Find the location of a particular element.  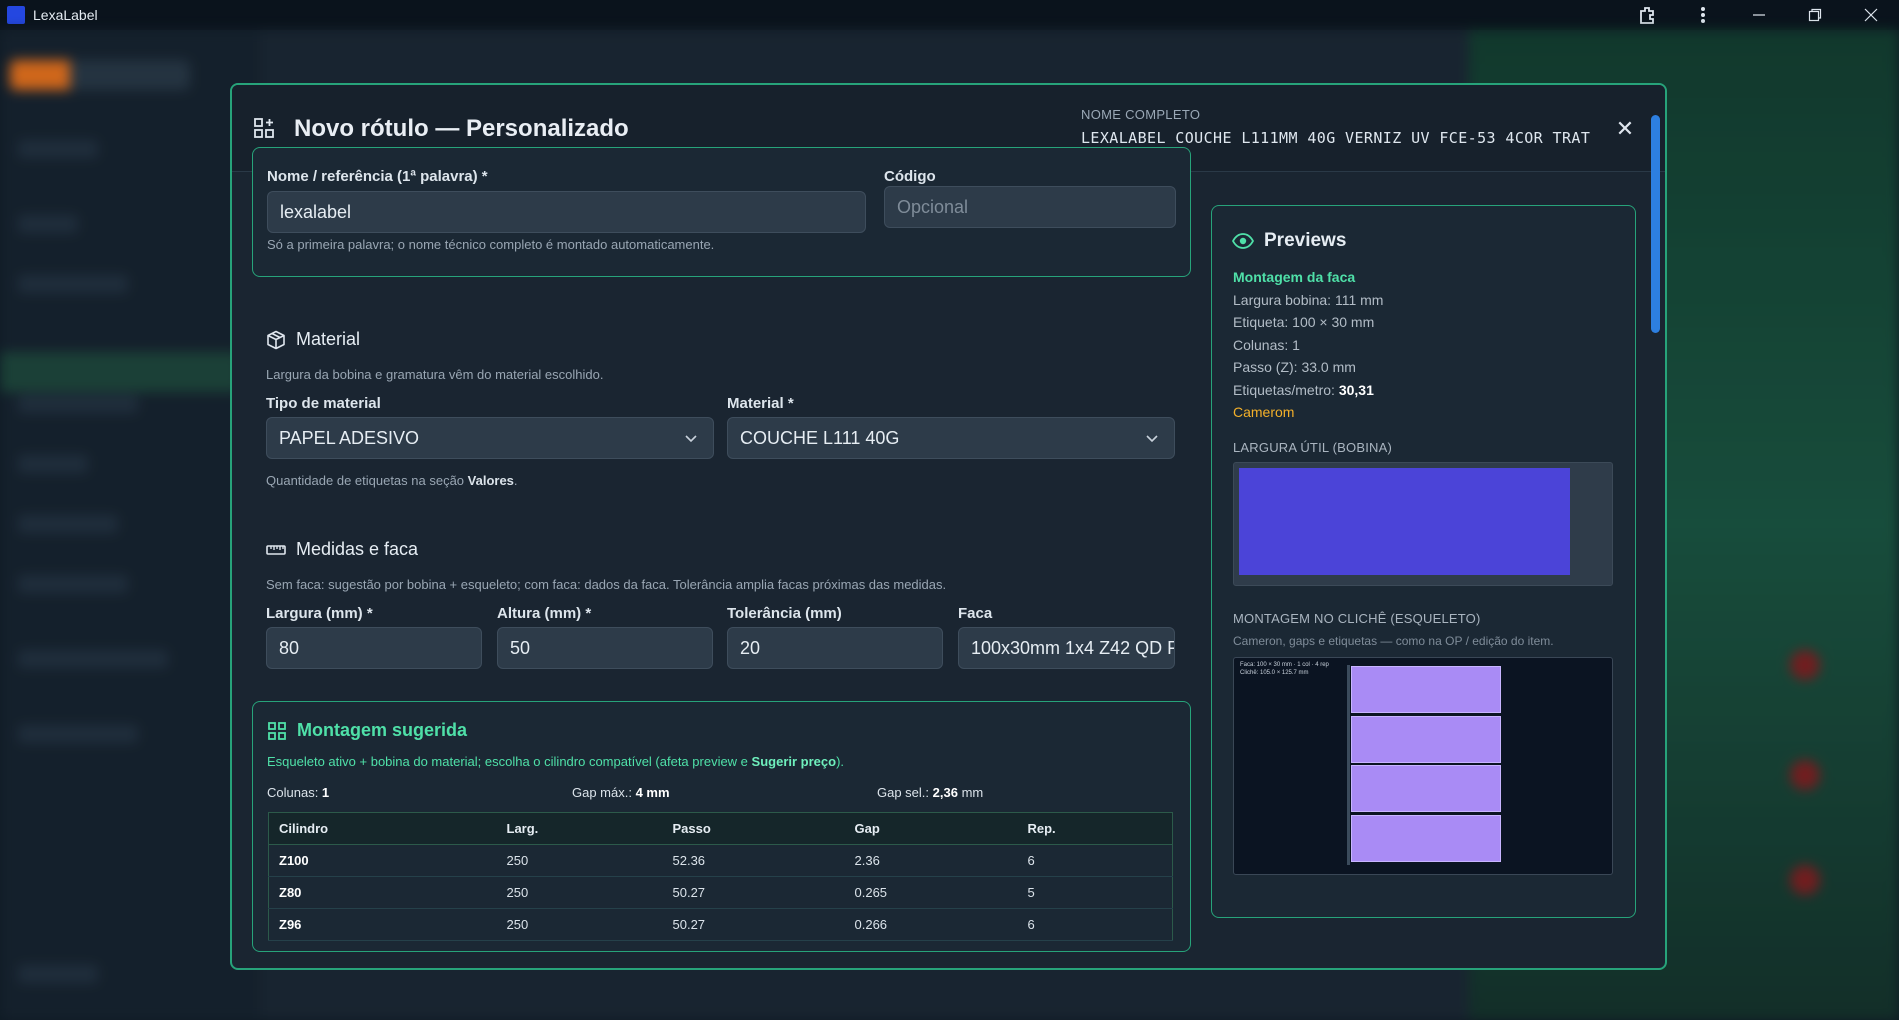

material-value: COUCHE L111 40G is located at coordinates (820, 437).